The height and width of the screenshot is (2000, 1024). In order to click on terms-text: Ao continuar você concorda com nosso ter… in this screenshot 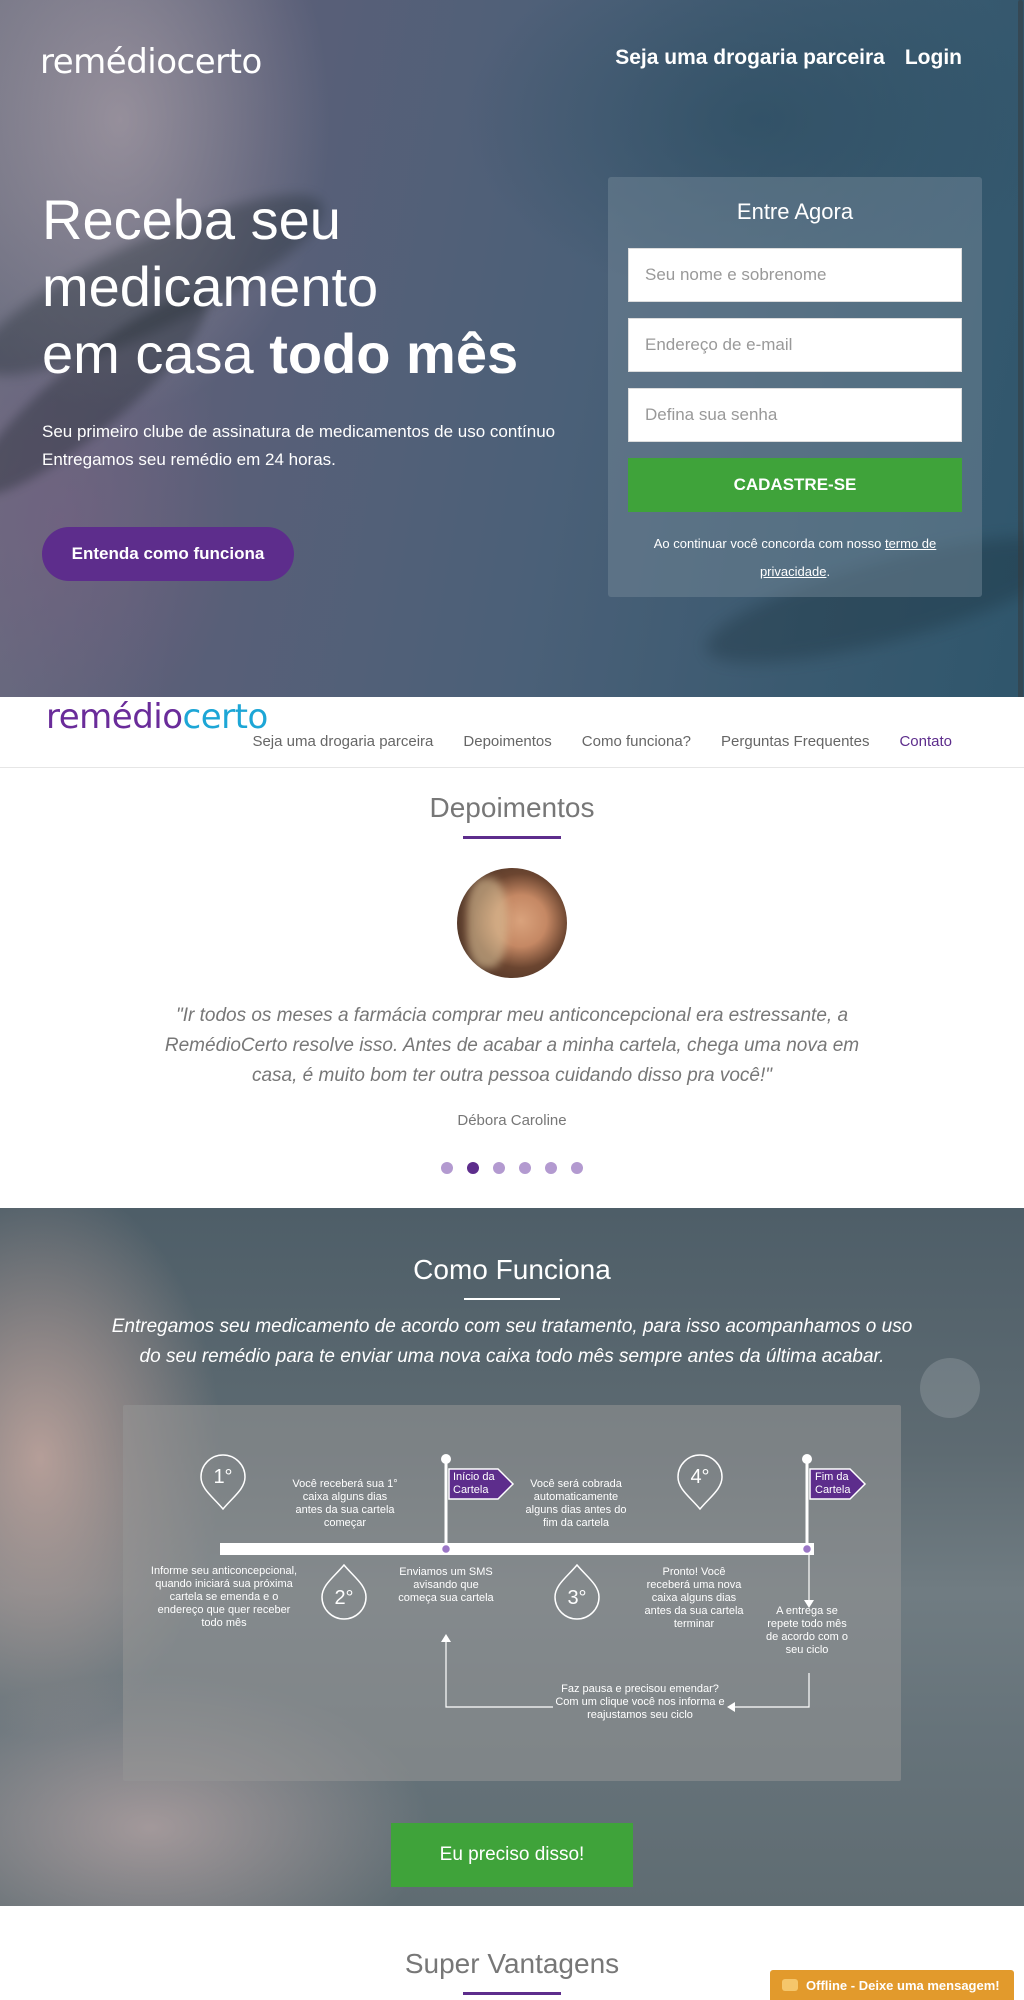, I will do `click(795, 558)`.